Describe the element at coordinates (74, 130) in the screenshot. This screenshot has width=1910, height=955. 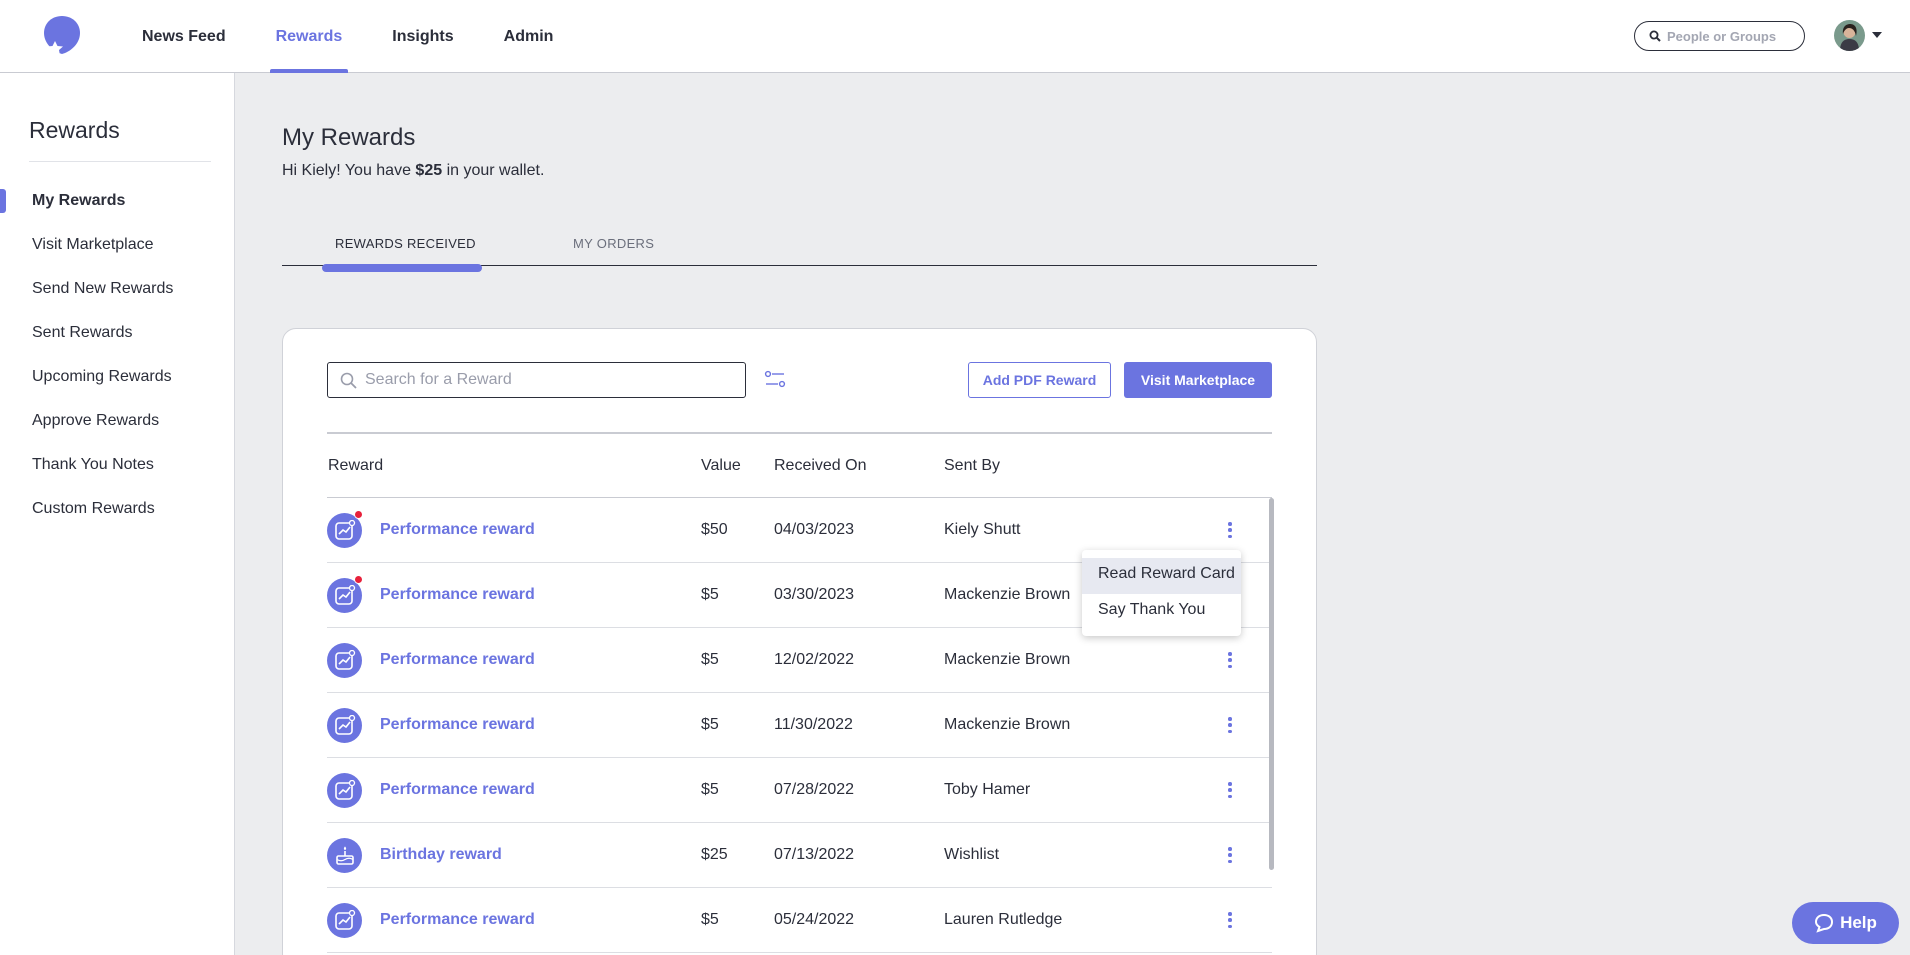
I see `sidebar-title: Rewards` at that location.